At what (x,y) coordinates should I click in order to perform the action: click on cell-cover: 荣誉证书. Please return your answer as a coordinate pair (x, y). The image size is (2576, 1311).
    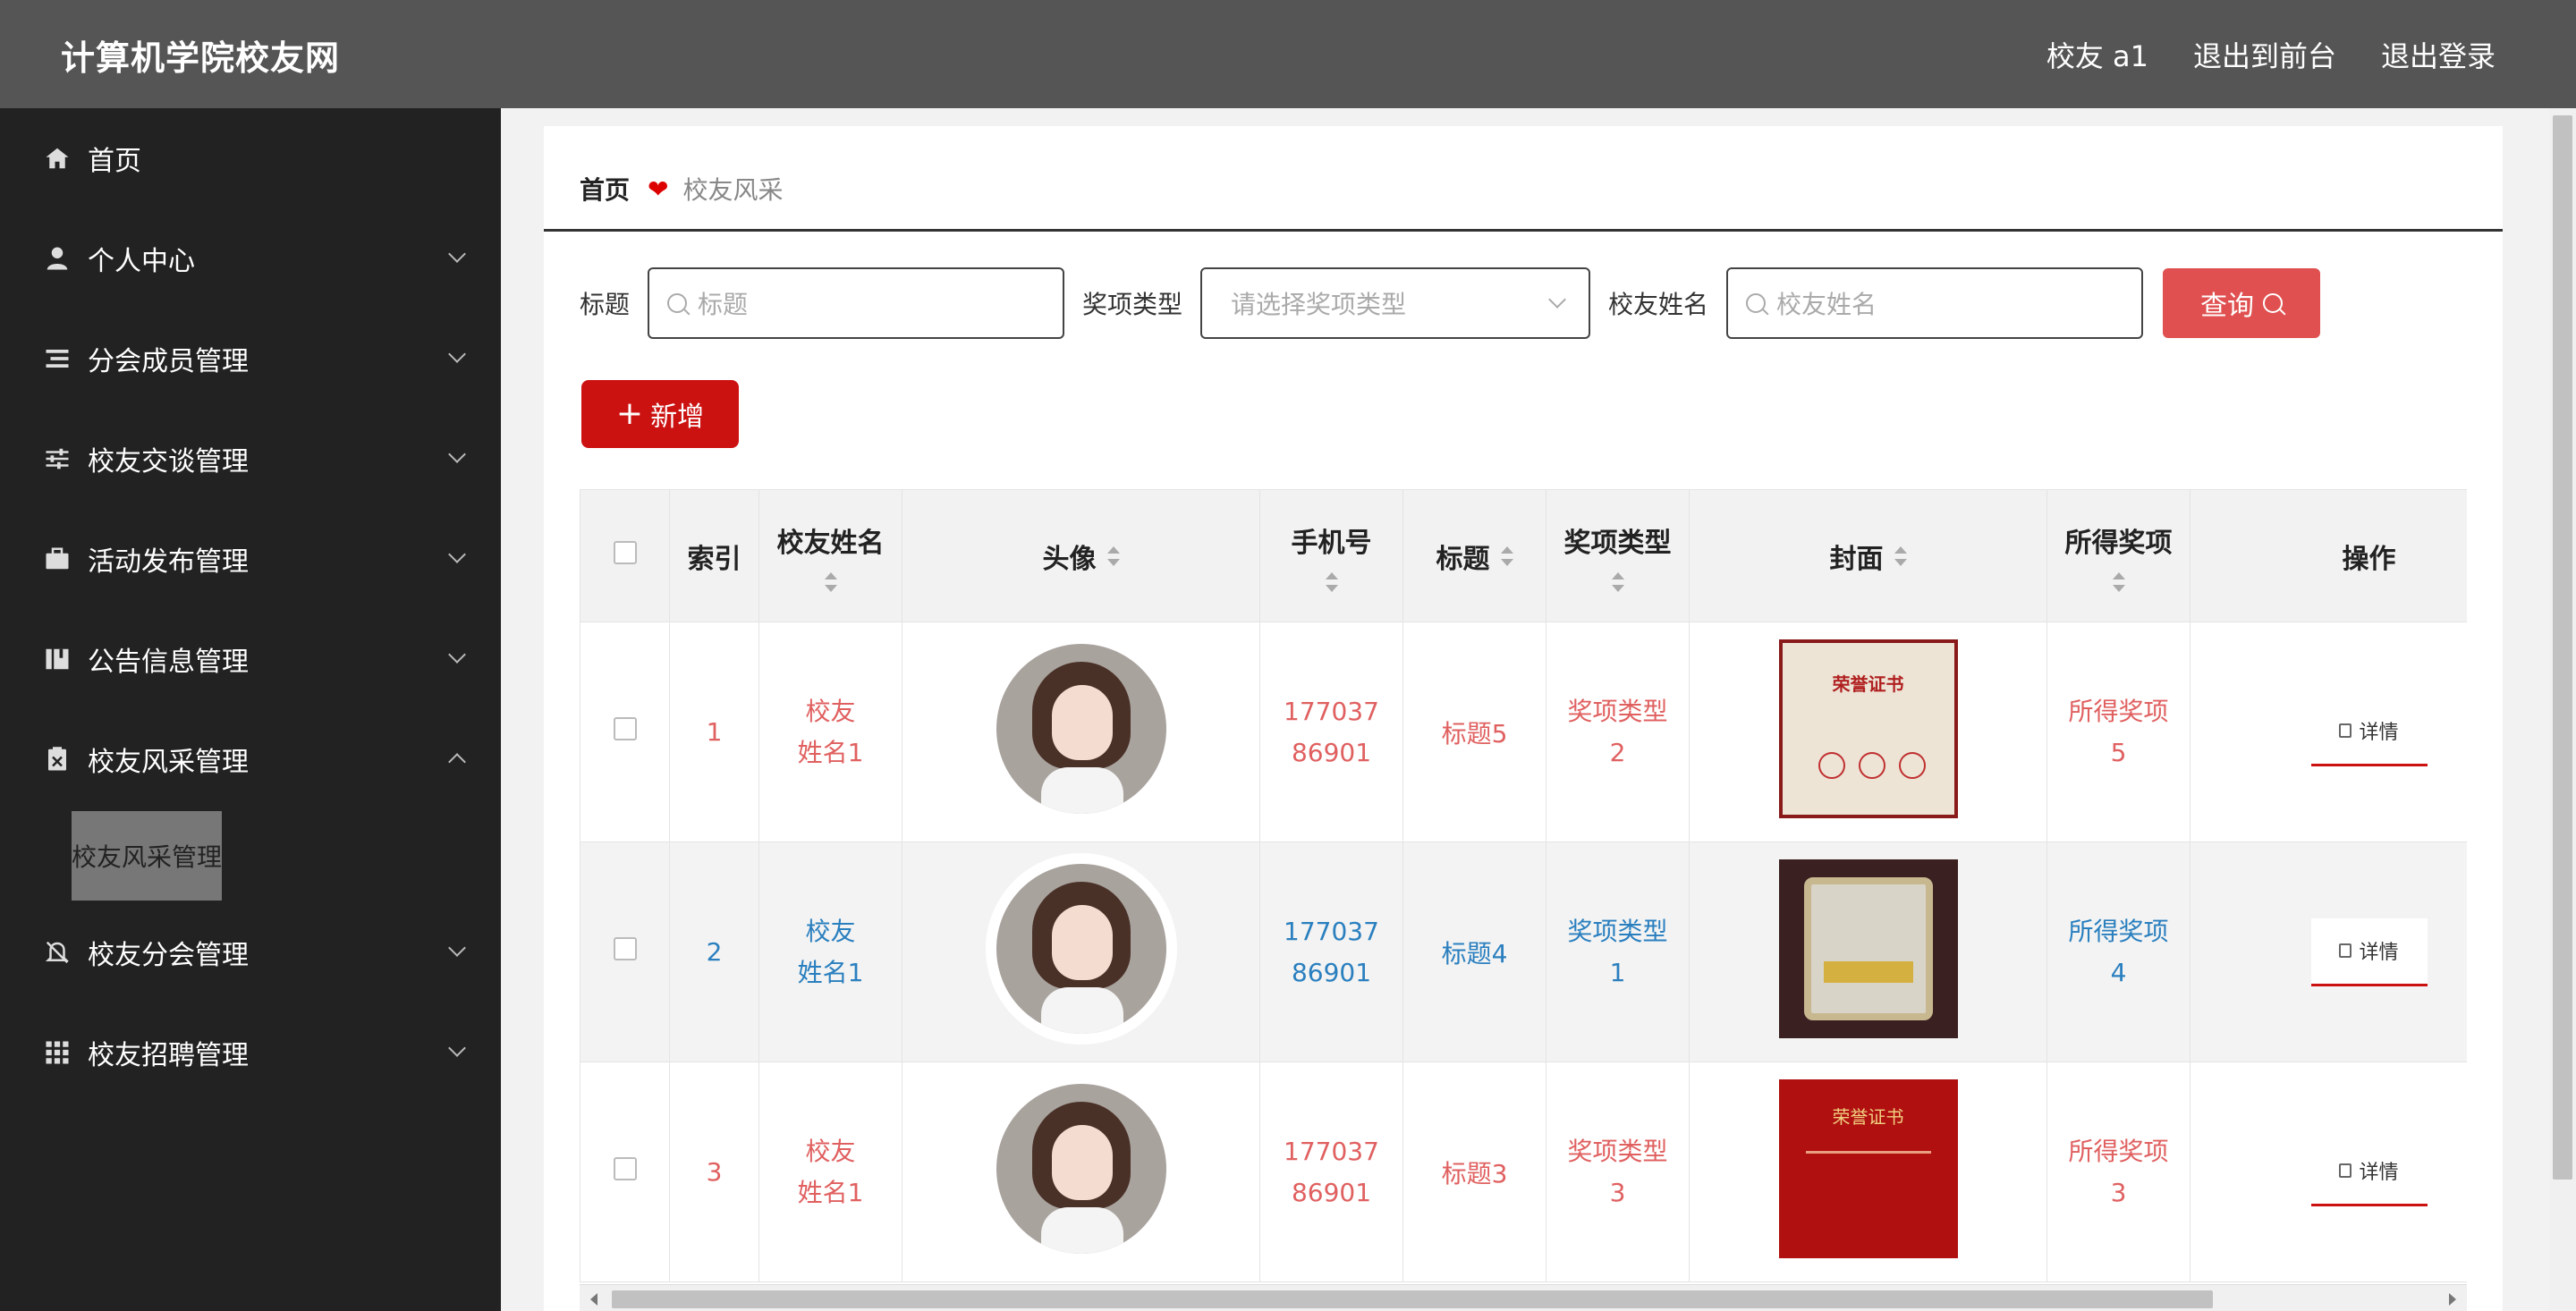
    Looking at the image, I should click on (1868, 732).